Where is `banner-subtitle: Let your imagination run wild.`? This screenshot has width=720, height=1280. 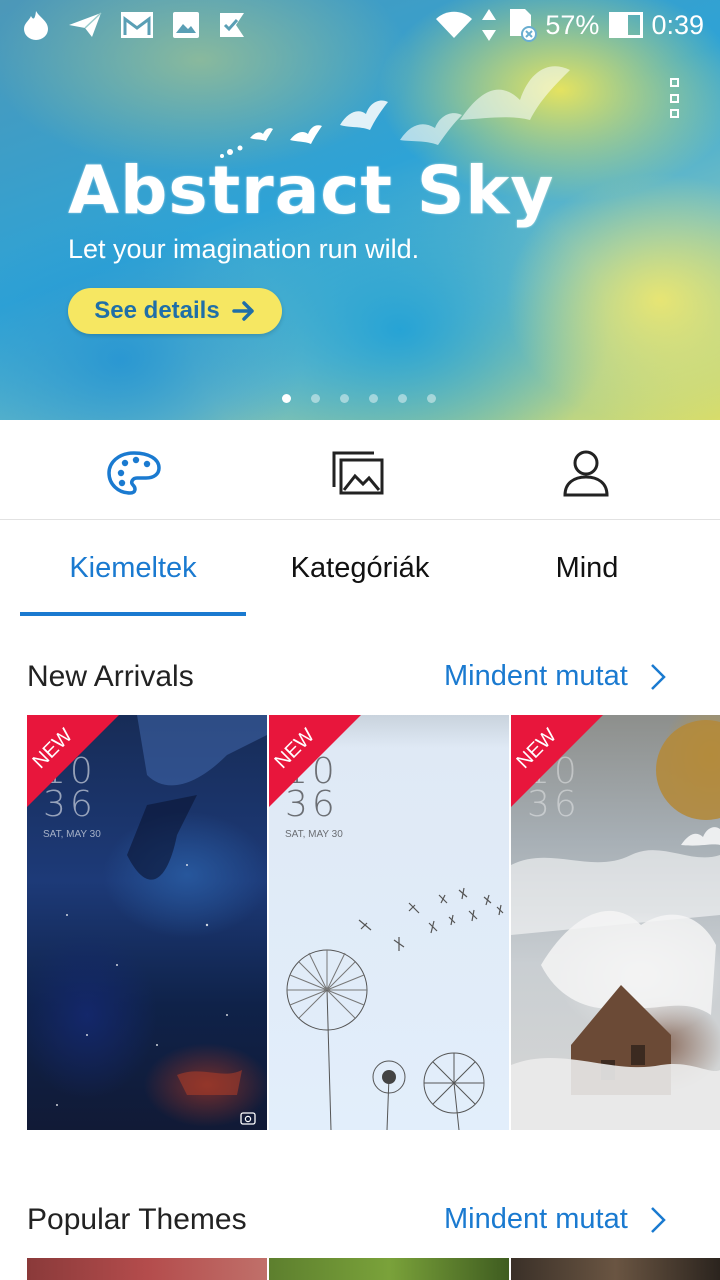
banner-subtitle: Let your imagination run wild. is located at coordinates (244, 249).